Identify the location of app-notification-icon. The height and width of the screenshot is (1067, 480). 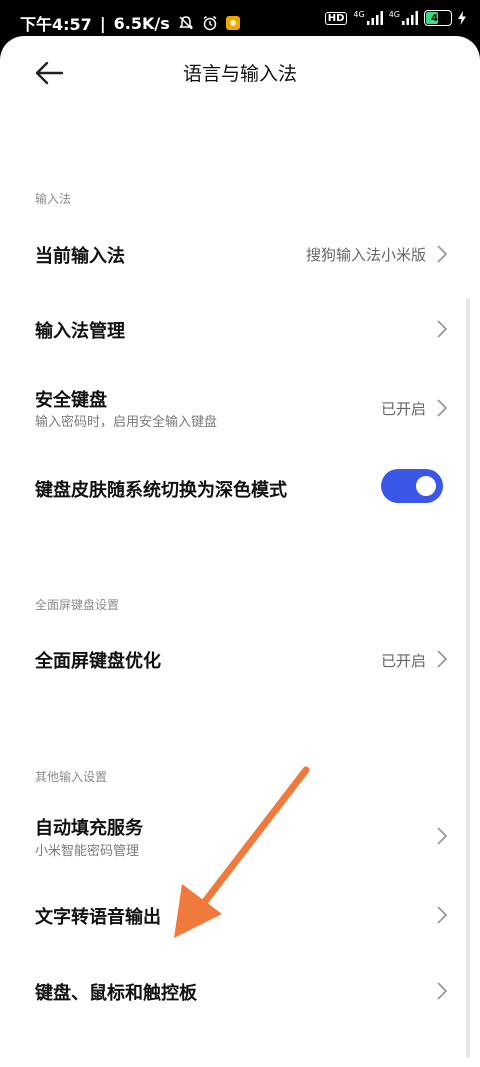
(232, 23).